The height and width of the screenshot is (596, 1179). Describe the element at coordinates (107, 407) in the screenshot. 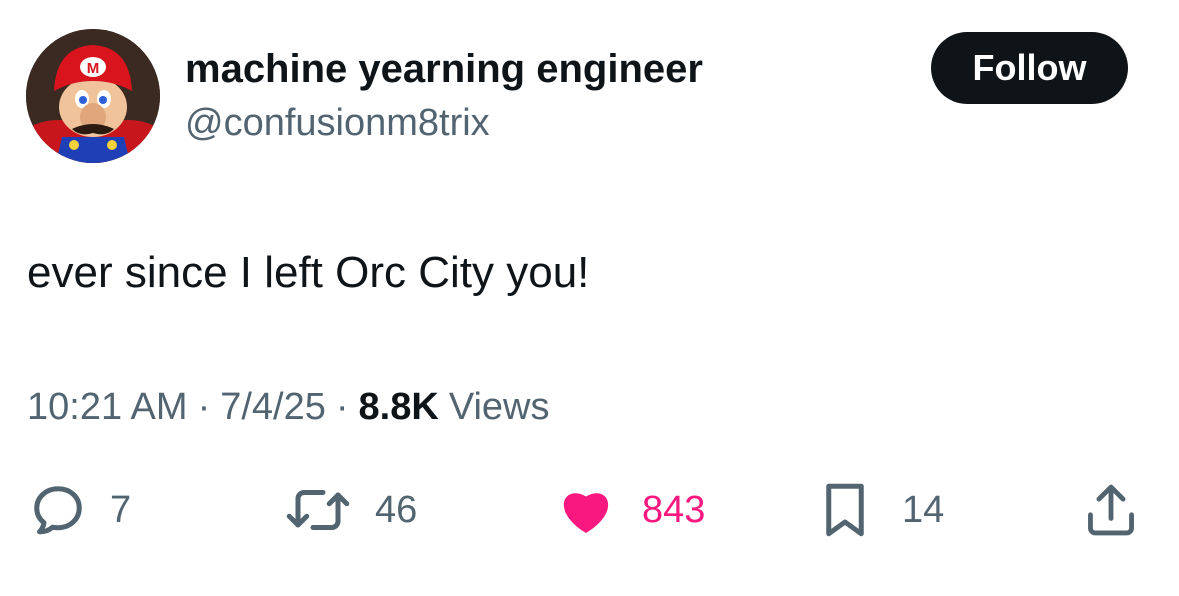

I see `tweet-time: 10:21 AM` at that location.